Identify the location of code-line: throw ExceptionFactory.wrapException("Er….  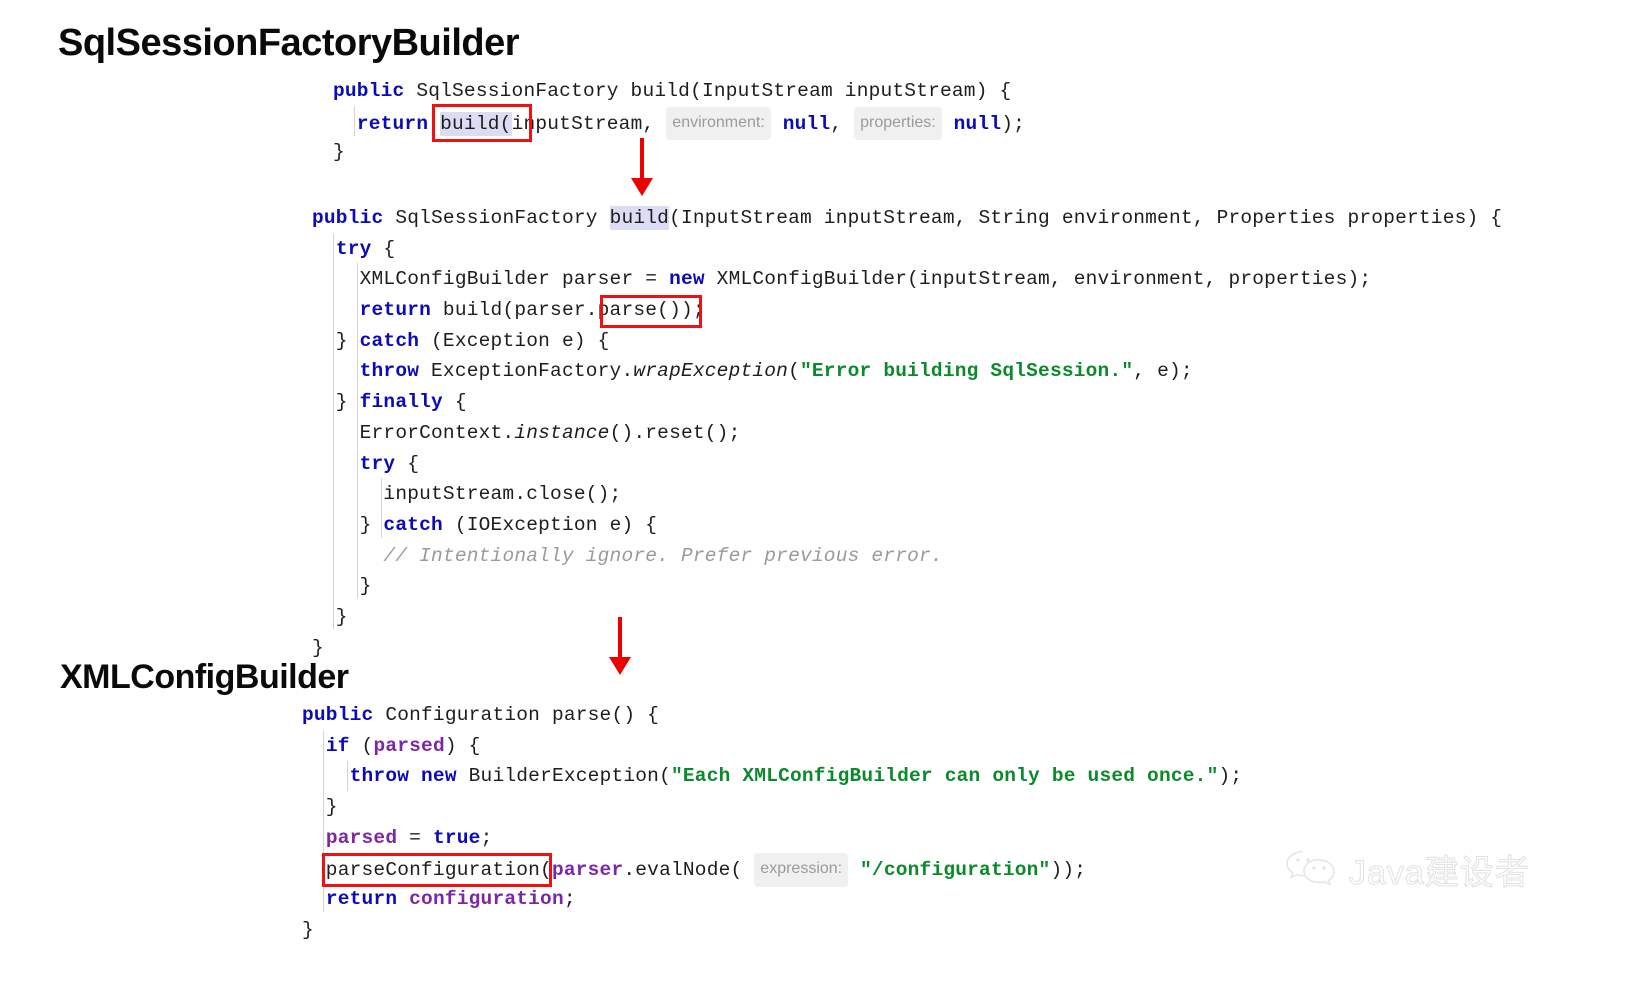
(907, 371).